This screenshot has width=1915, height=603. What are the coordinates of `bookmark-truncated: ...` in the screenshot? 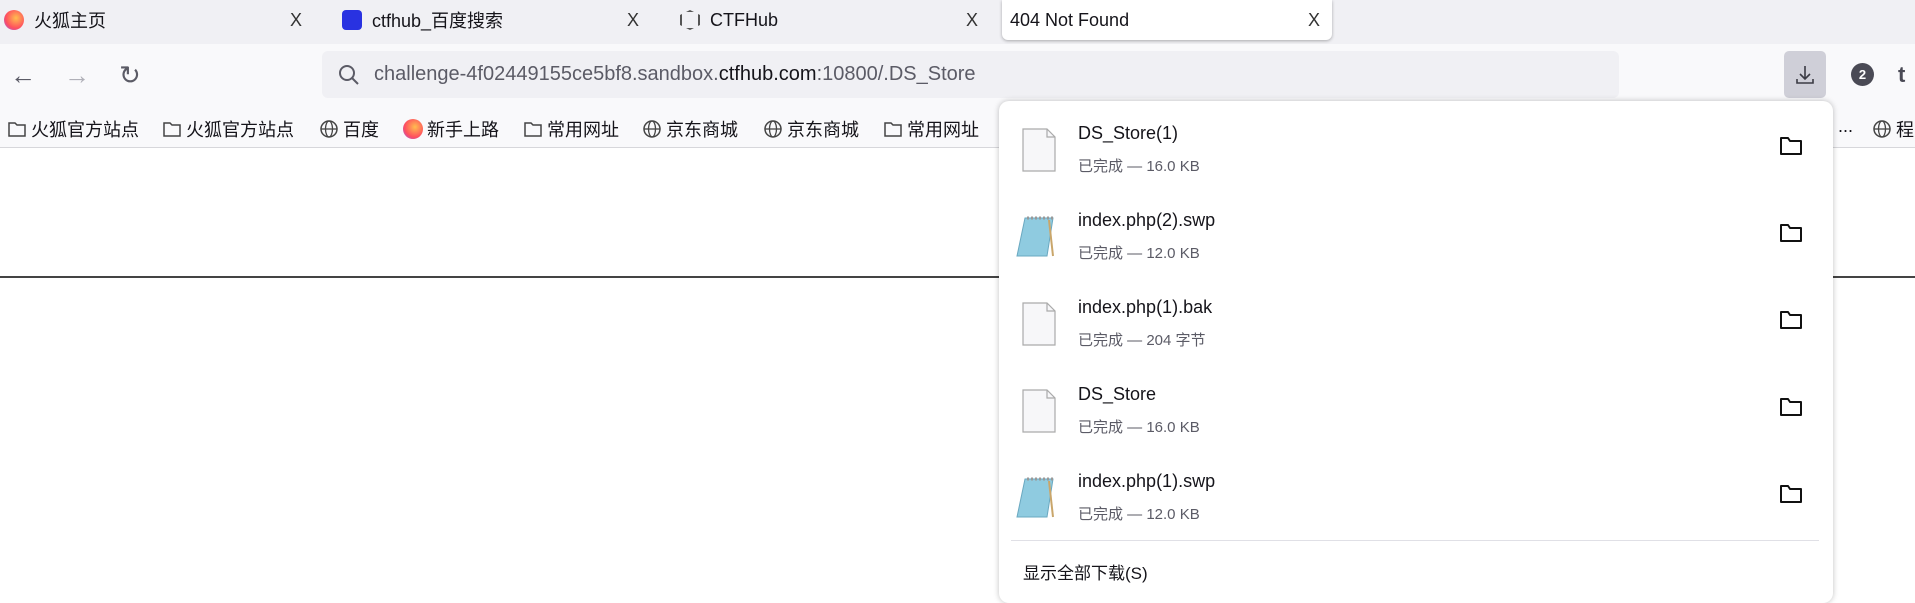 It's located at (1846, 126).